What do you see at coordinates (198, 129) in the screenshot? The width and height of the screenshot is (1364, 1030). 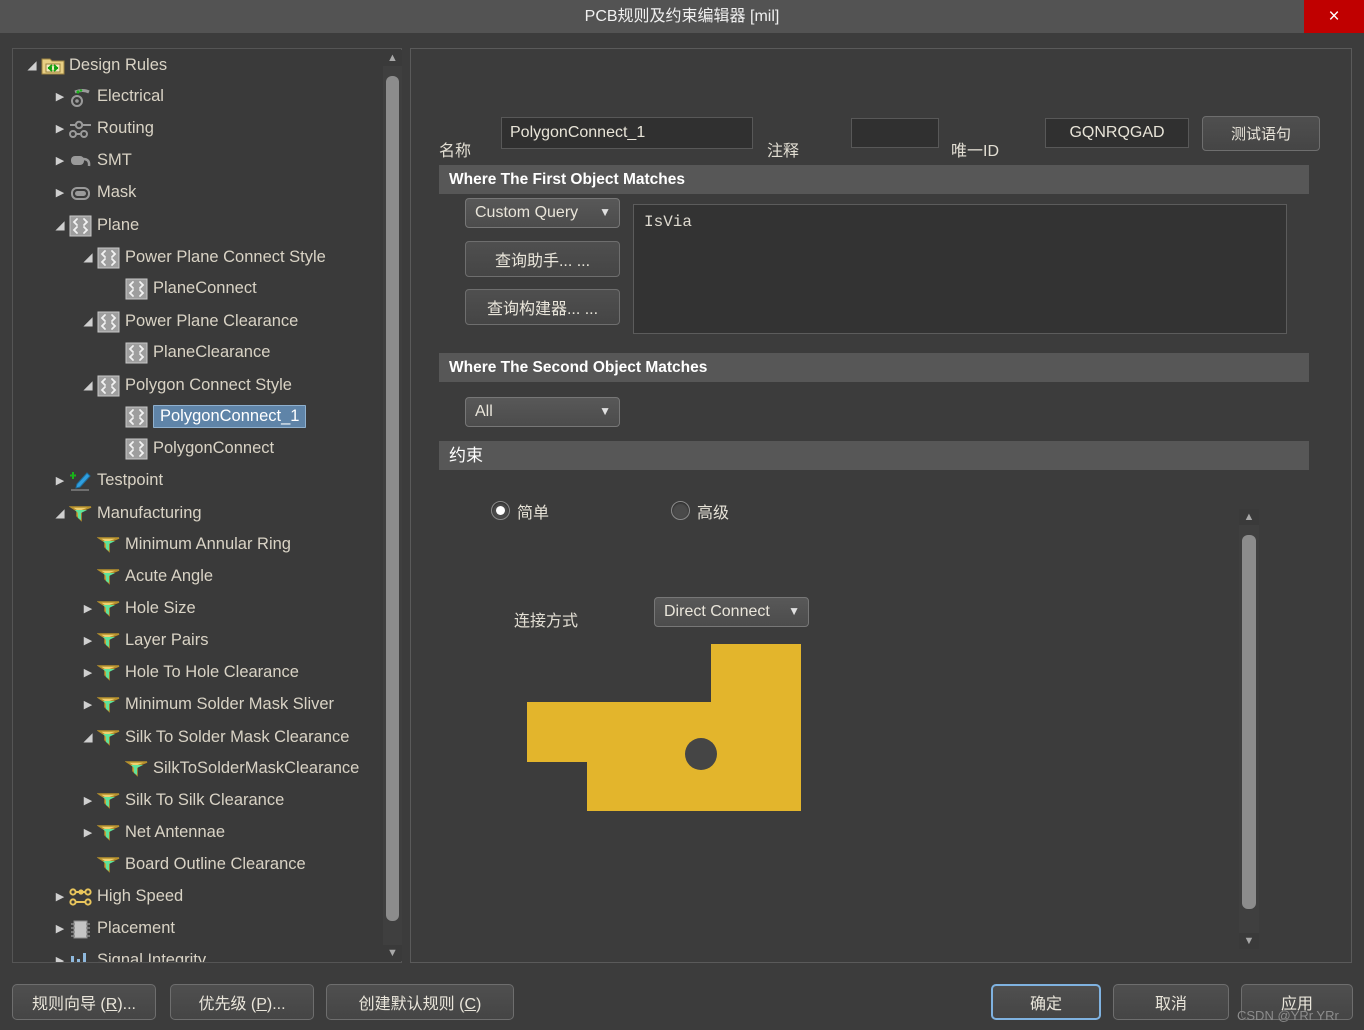 I see `tree-item: Routing` at bounding box center [198, 129].